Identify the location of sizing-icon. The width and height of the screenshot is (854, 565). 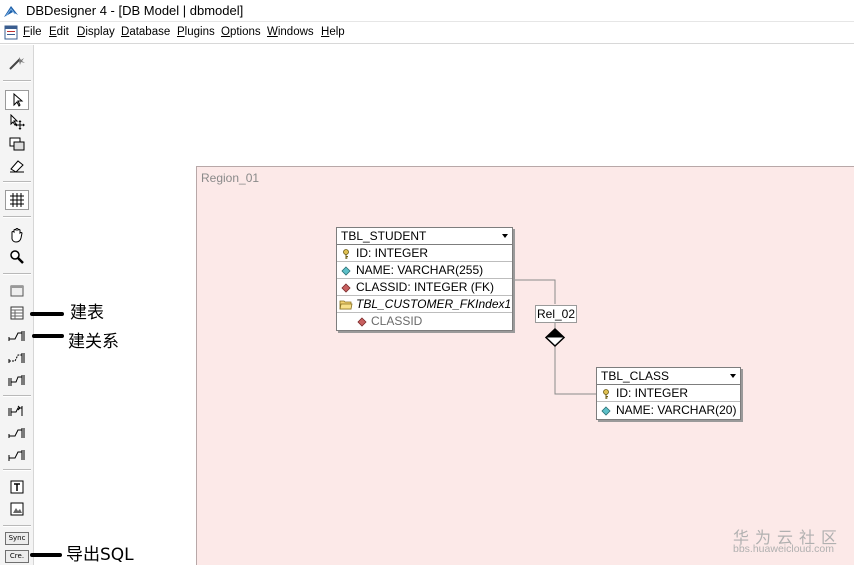
(17, 144).